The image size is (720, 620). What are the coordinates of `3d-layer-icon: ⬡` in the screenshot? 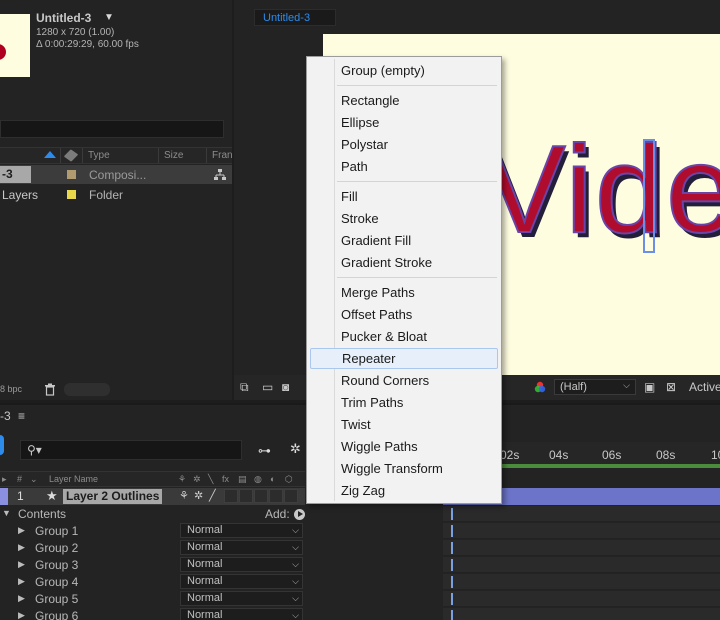 It's located at (289, 479).